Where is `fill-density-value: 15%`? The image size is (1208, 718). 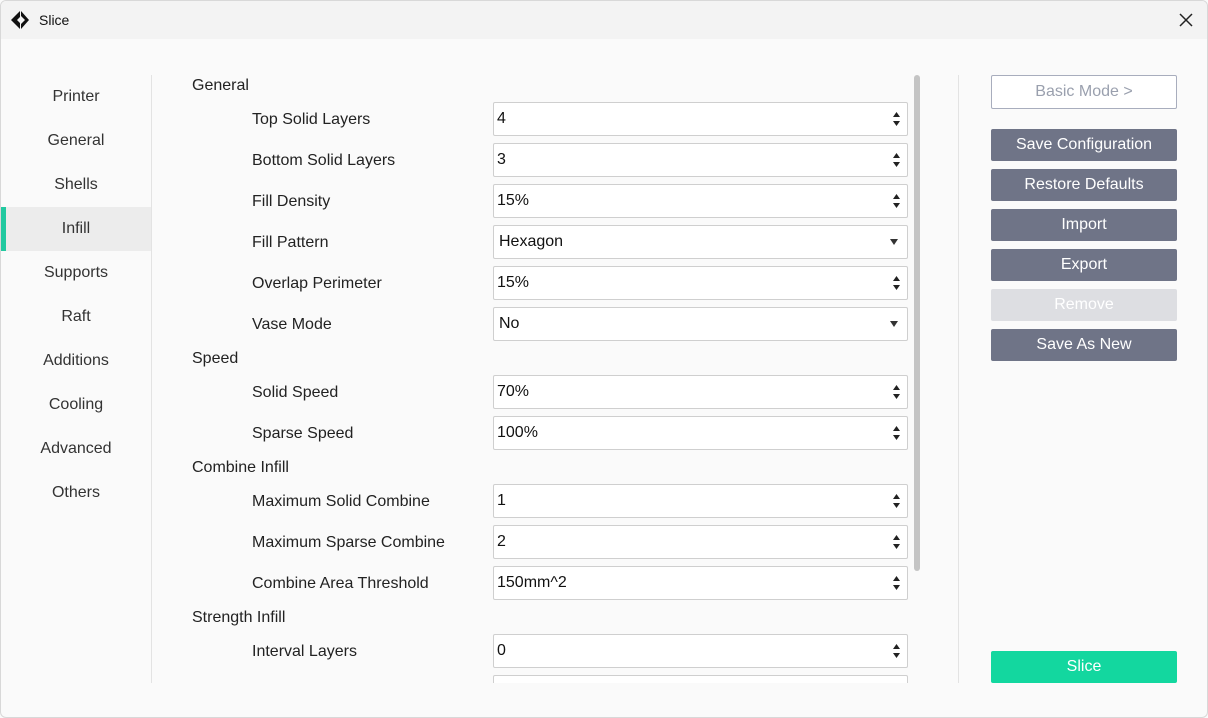 fill-density-value: 15% is located at coordinates (513, 200).